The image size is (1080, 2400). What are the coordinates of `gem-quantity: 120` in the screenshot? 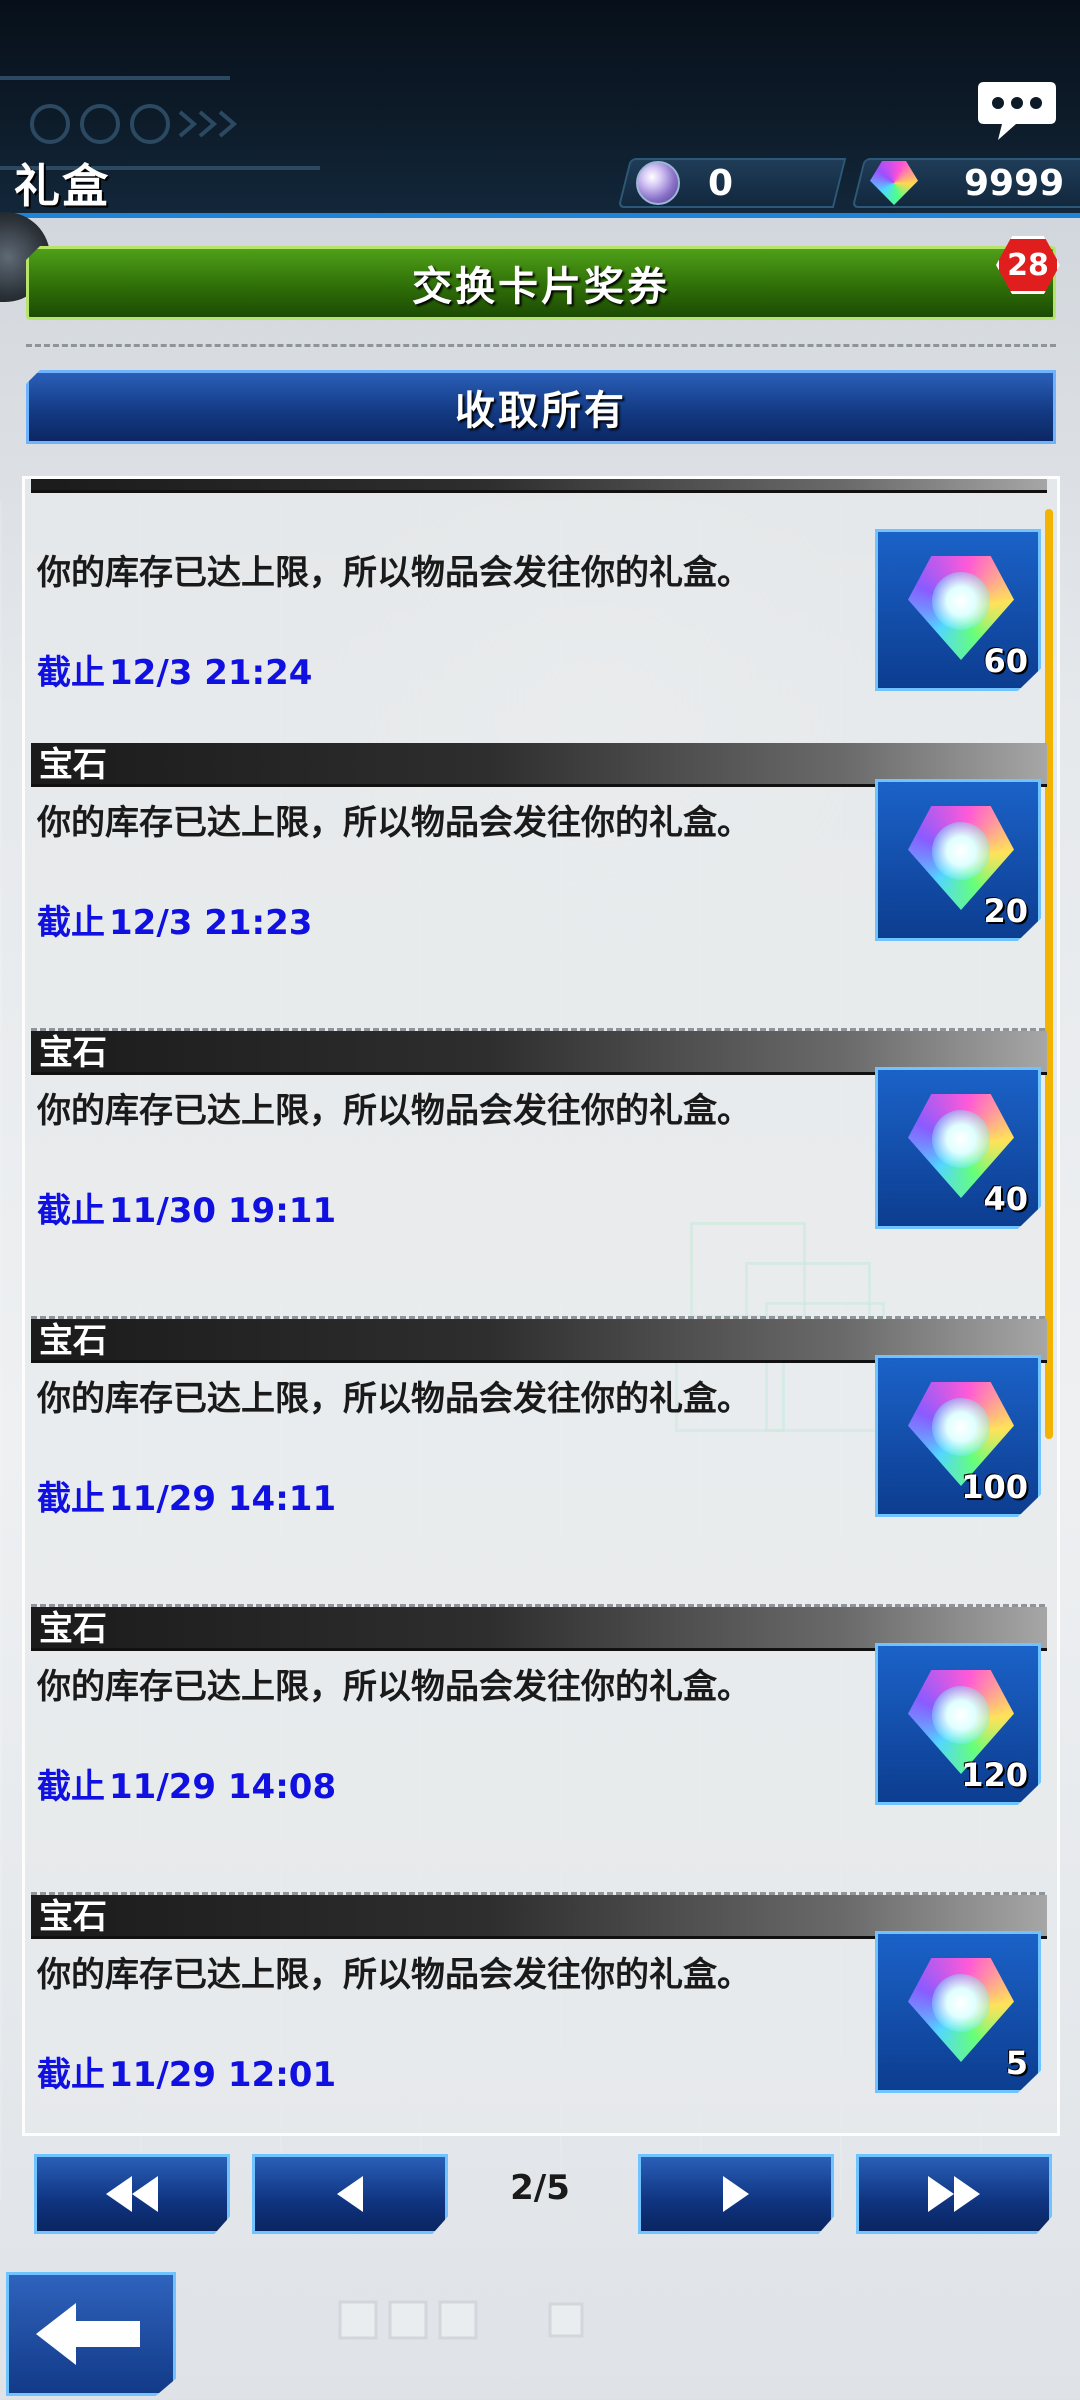 It's located at (994, 1775).